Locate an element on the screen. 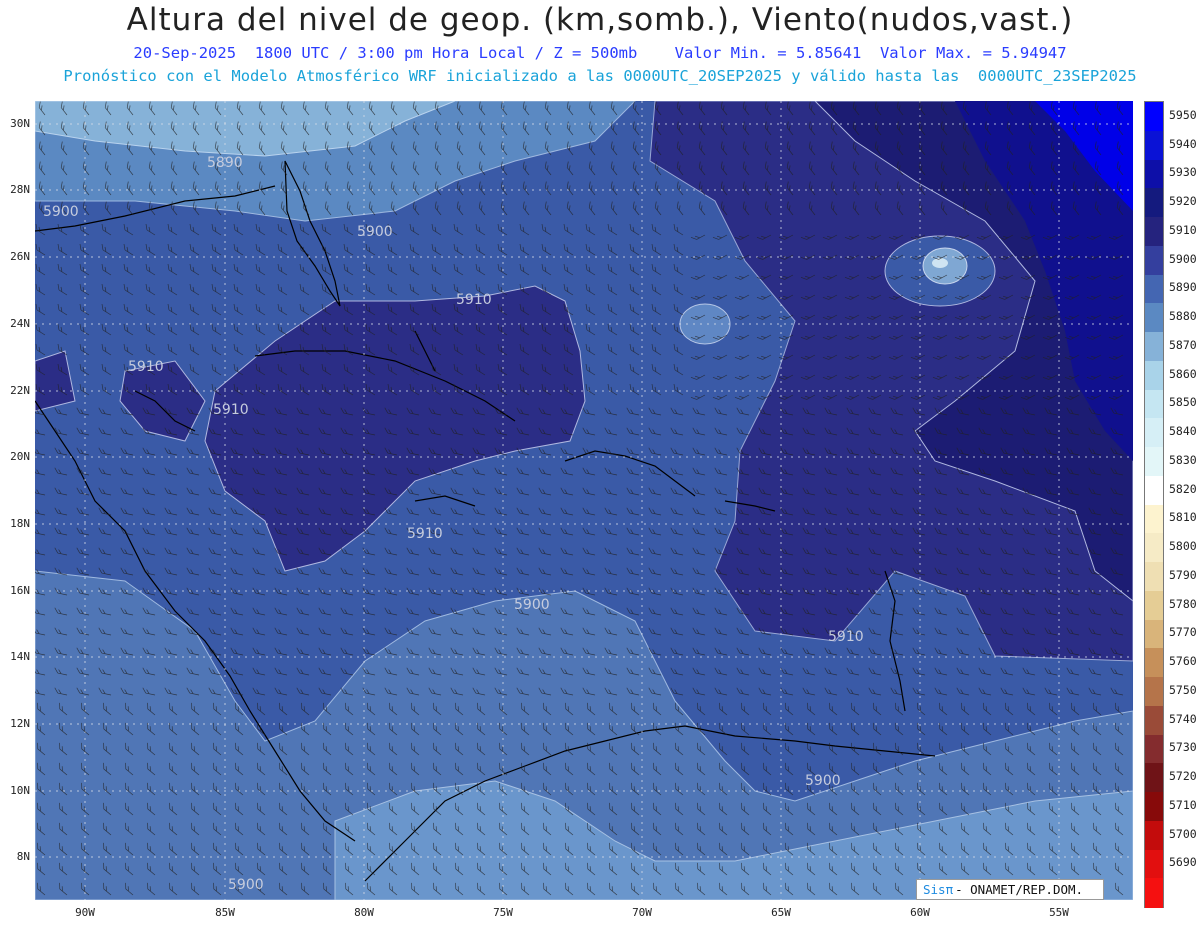 The width and height of the screenshot is (1200, 927). legend-level-label: 5840 is located at coordinates (1183, 431).